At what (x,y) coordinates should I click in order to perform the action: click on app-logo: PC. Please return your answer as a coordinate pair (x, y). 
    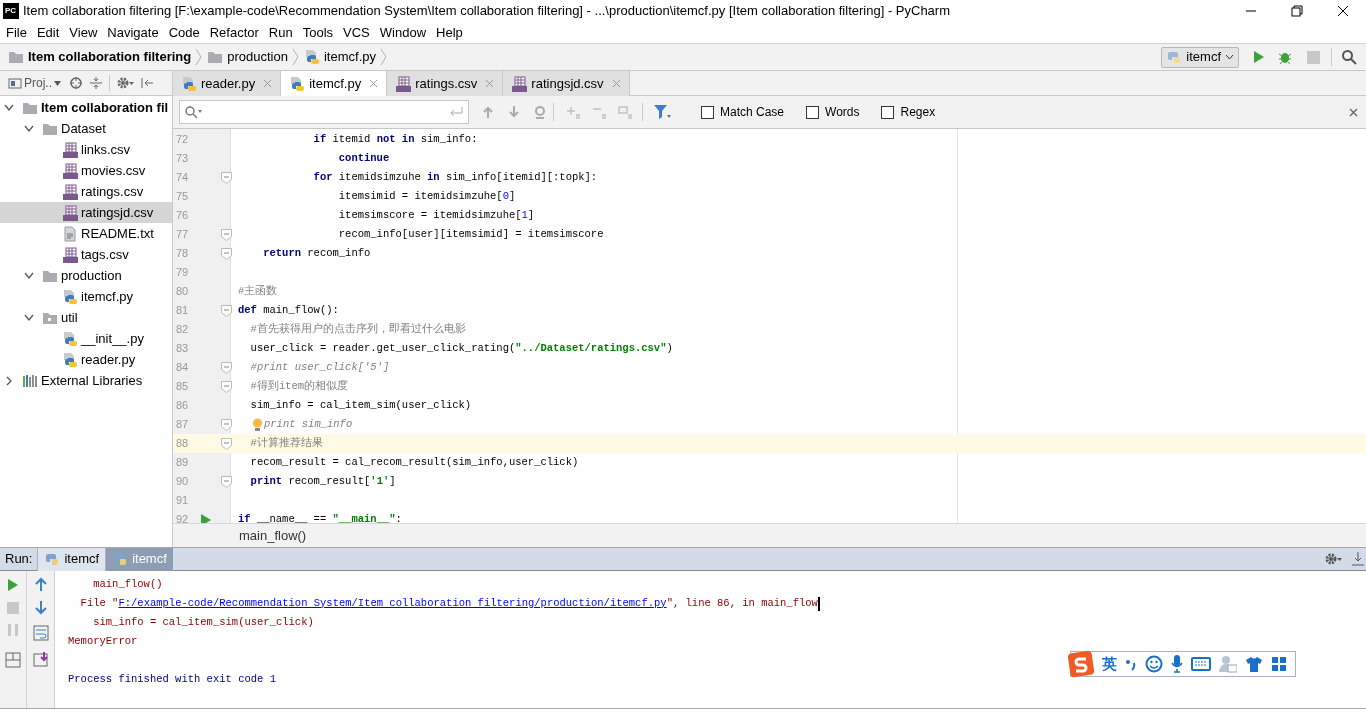
    Looking at the image, I should click on (11, 11).